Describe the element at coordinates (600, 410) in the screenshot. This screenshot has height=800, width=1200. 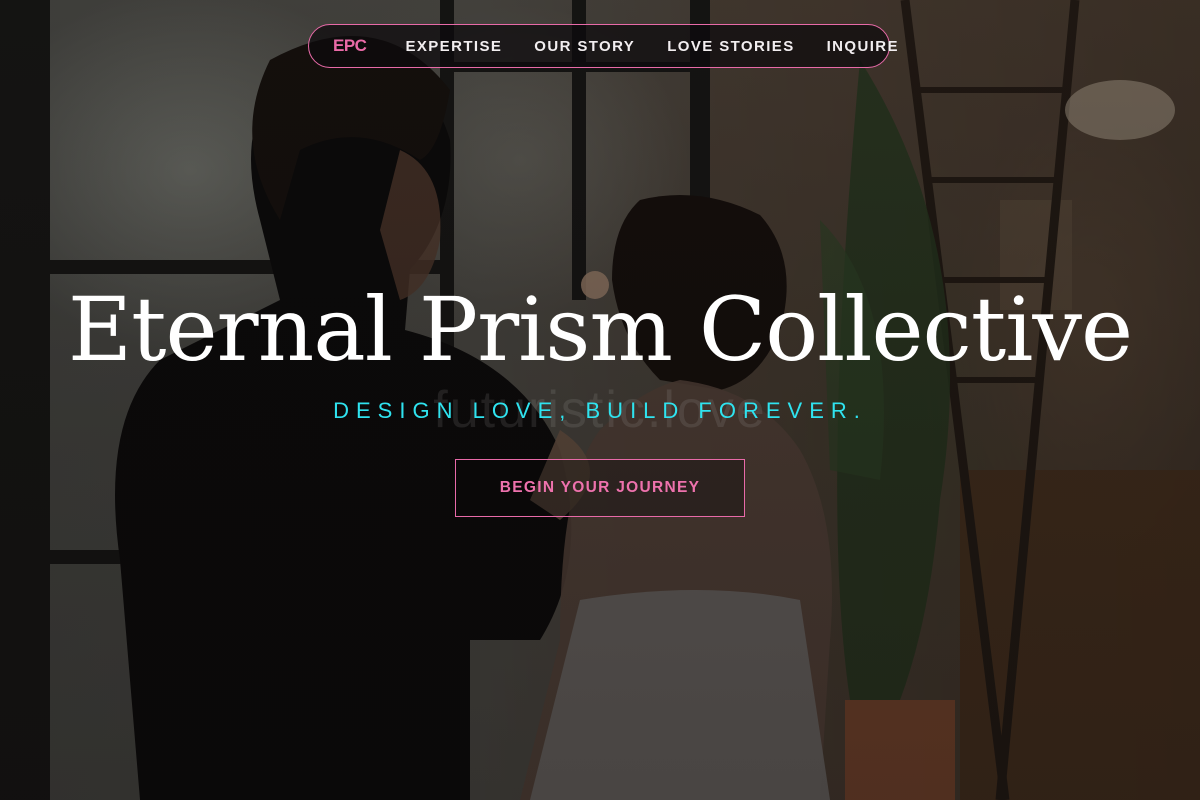
I see `hero-tagline: DESIGN LOVE, BUILD FOREVER.` at that location.